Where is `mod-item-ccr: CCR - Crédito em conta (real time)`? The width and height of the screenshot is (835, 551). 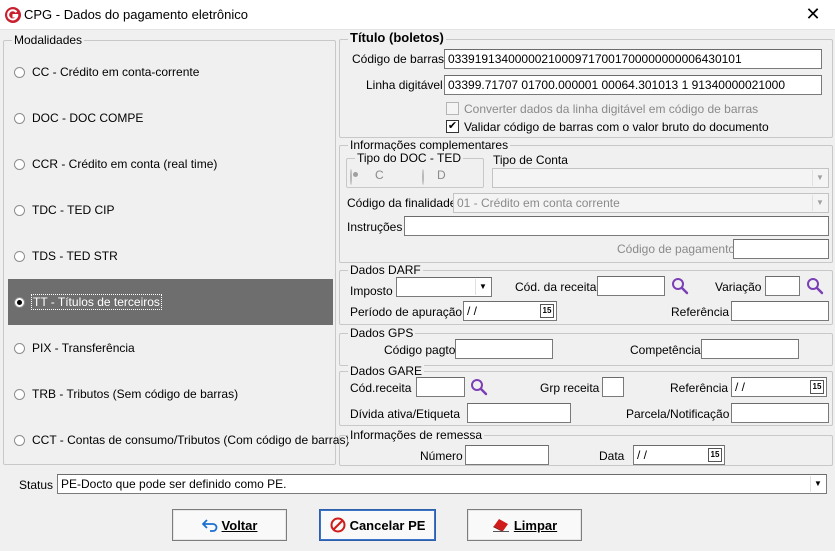 mod-item-ccr: CCR - Crédito em conta (real time) is located at coordinates (170, 164).